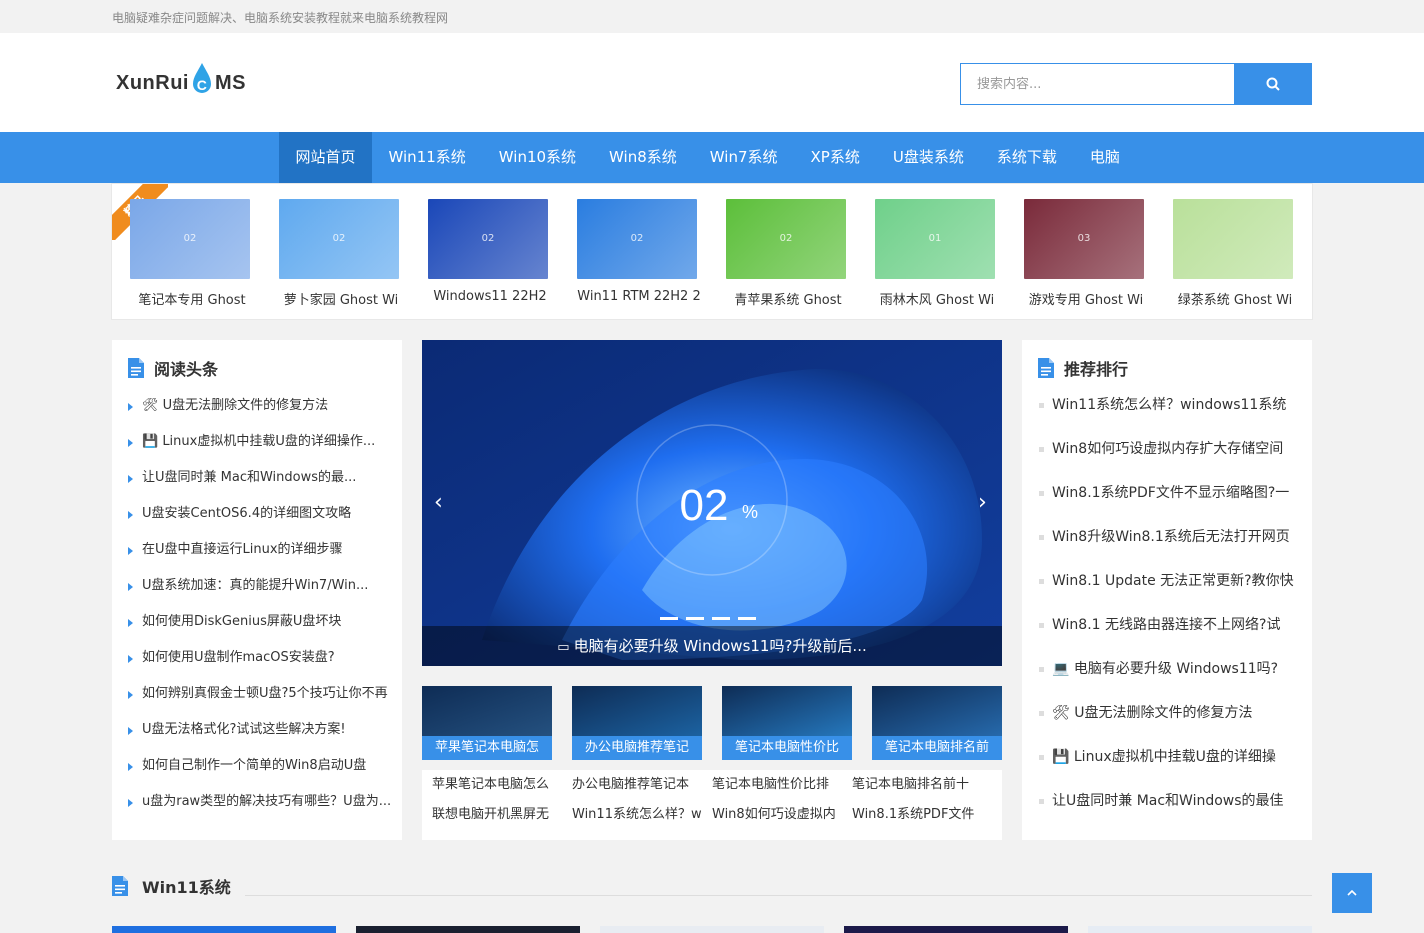 This screenshot has height=933, width=1424. I want to click on nav-item: U盘装系统, so click(928, 157).